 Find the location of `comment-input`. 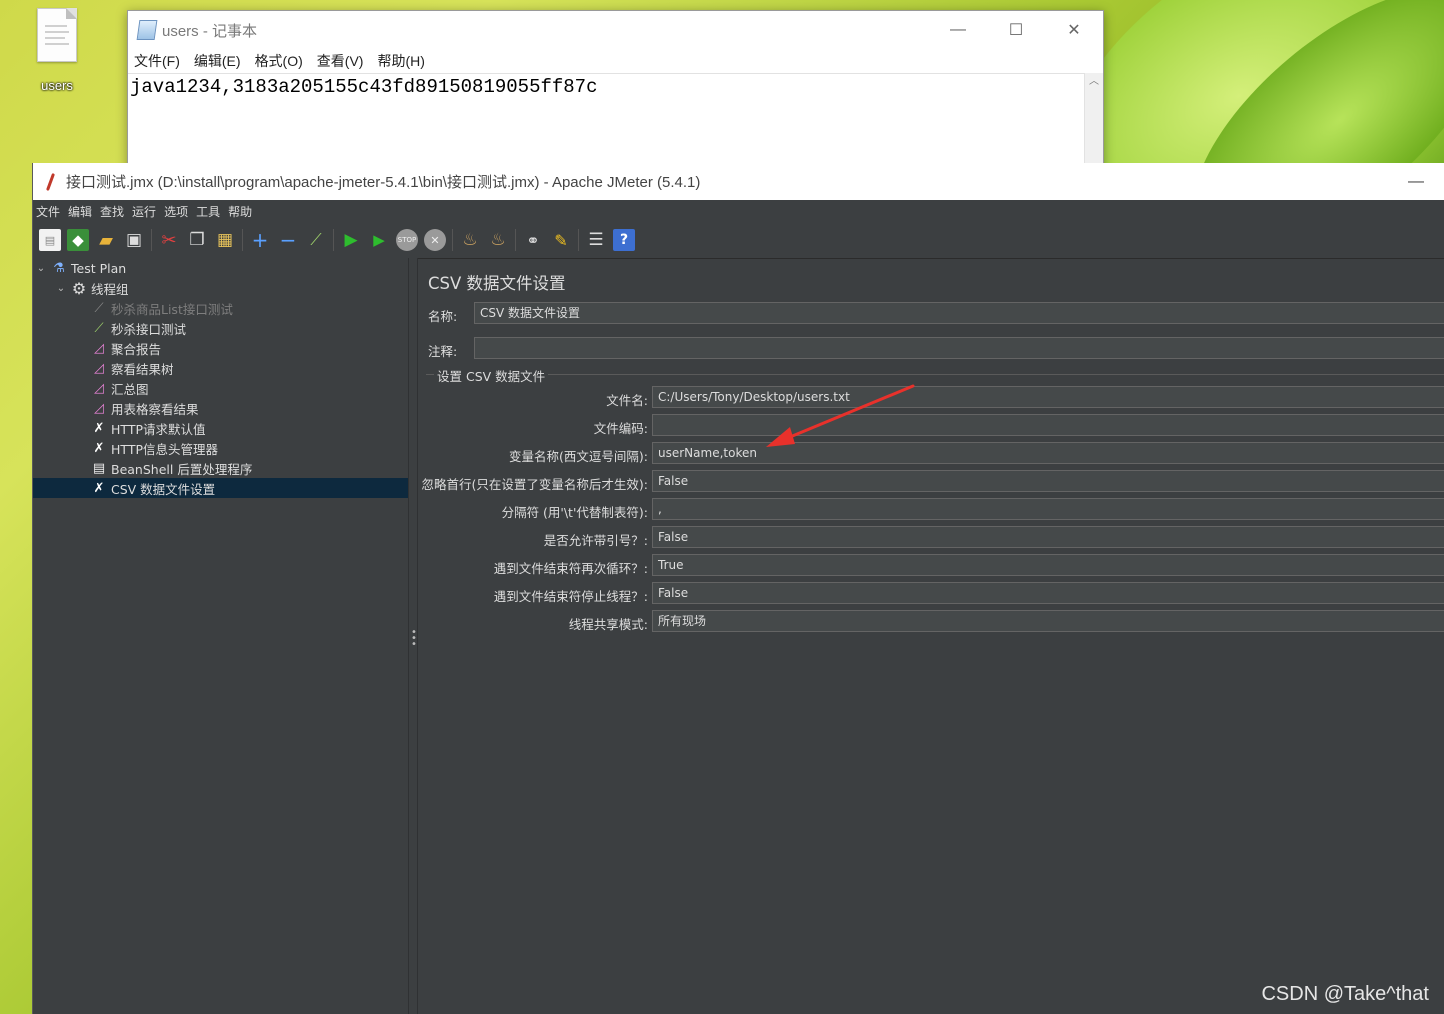

comment-input is located at coordinates (959, 348).